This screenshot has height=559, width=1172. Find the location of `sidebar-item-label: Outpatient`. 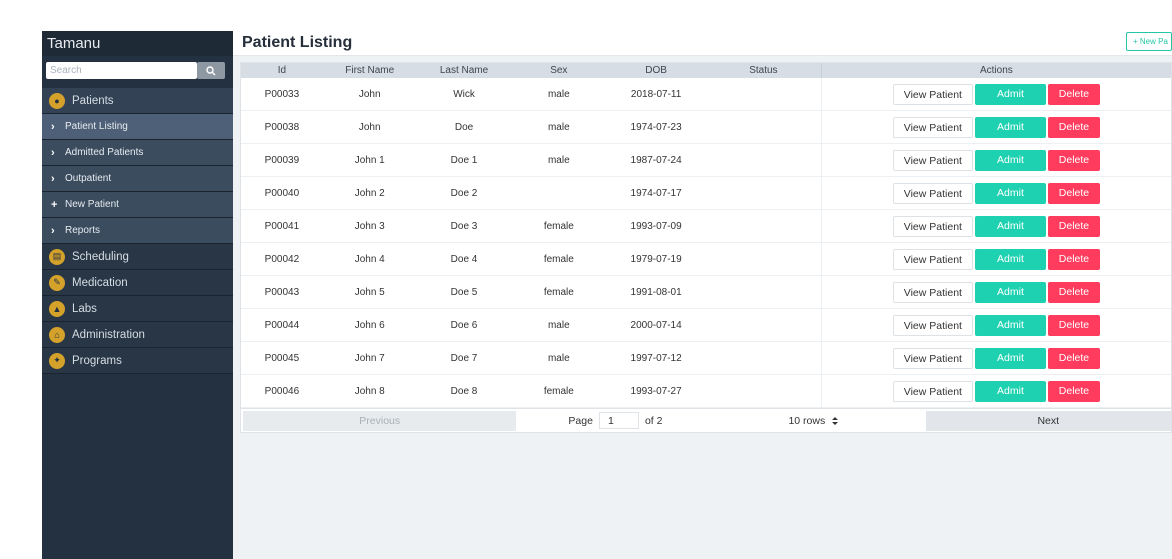

sidebar-item-label: Outpatient is located at coordinates (88, 178).